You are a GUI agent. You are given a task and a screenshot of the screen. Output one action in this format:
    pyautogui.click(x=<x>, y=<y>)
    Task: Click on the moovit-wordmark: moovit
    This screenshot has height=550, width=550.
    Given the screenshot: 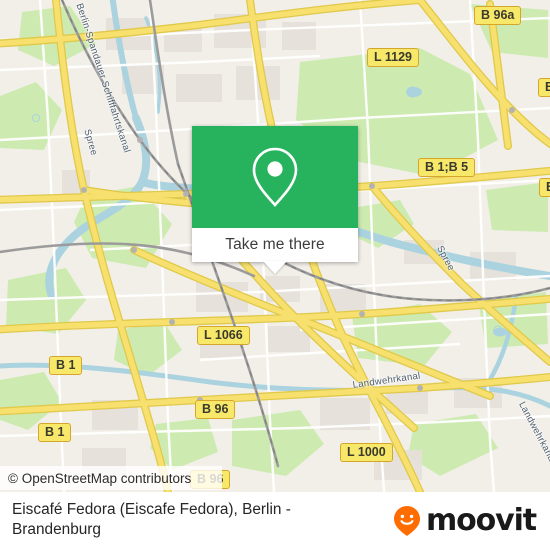 What is the action you would take?
    pyautogui.click(x=481, y=520)
    